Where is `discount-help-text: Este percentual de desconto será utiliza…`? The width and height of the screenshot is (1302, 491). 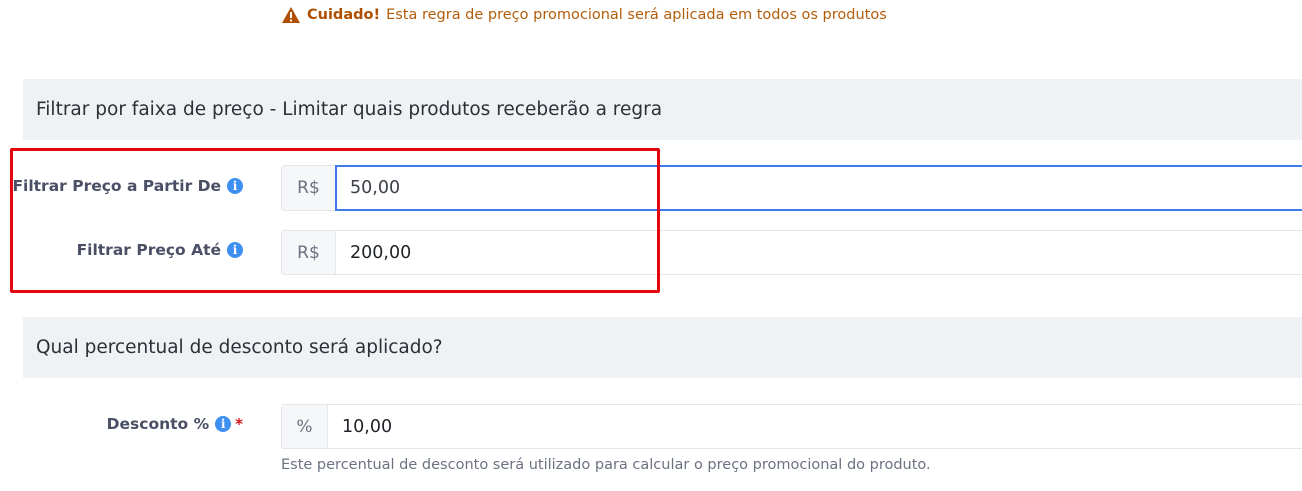 discount-help-text: Este percentual de desconto será utiliza… is located at coordinates (606, 465).